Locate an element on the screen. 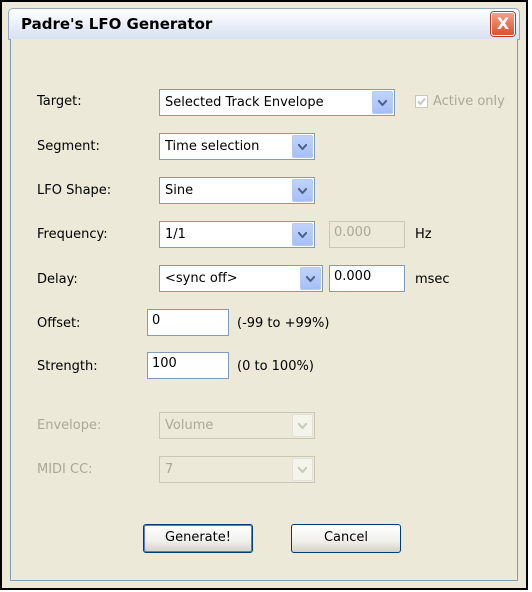 This screenshot has height=592, width=532. lfo-shape-label: LFO Shape: is located at coordinates (74, 190).